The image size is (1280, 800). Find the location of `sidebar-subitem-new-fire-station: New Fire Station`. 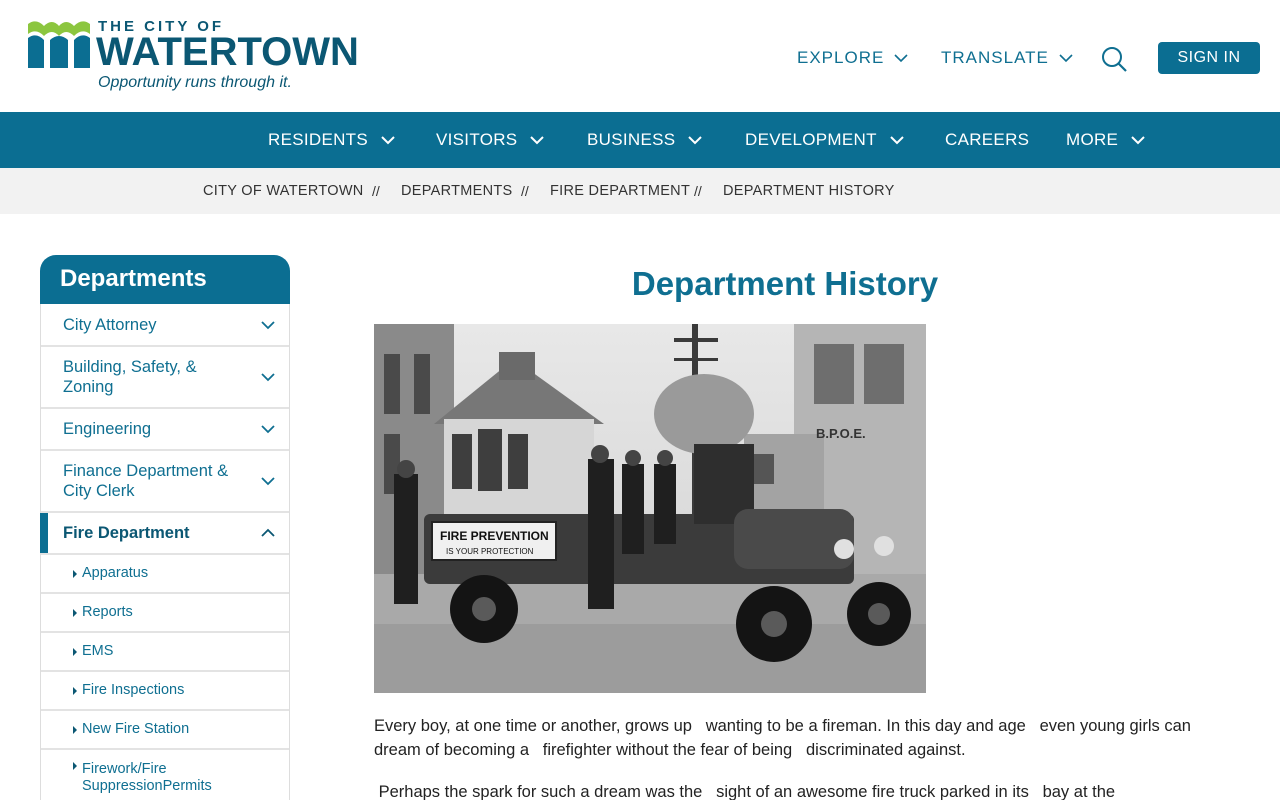

sidebar-subitem-new-fire-station: New Fire Station is located at coordinates (165, 730).